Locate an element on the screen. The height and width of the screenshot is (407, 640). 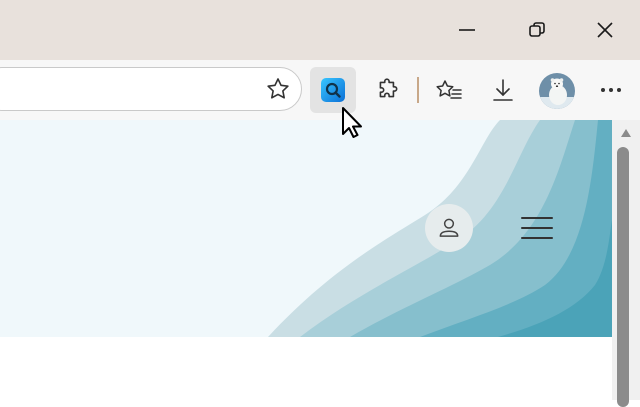
visual-search-icon is located at coordinates (333, 90).